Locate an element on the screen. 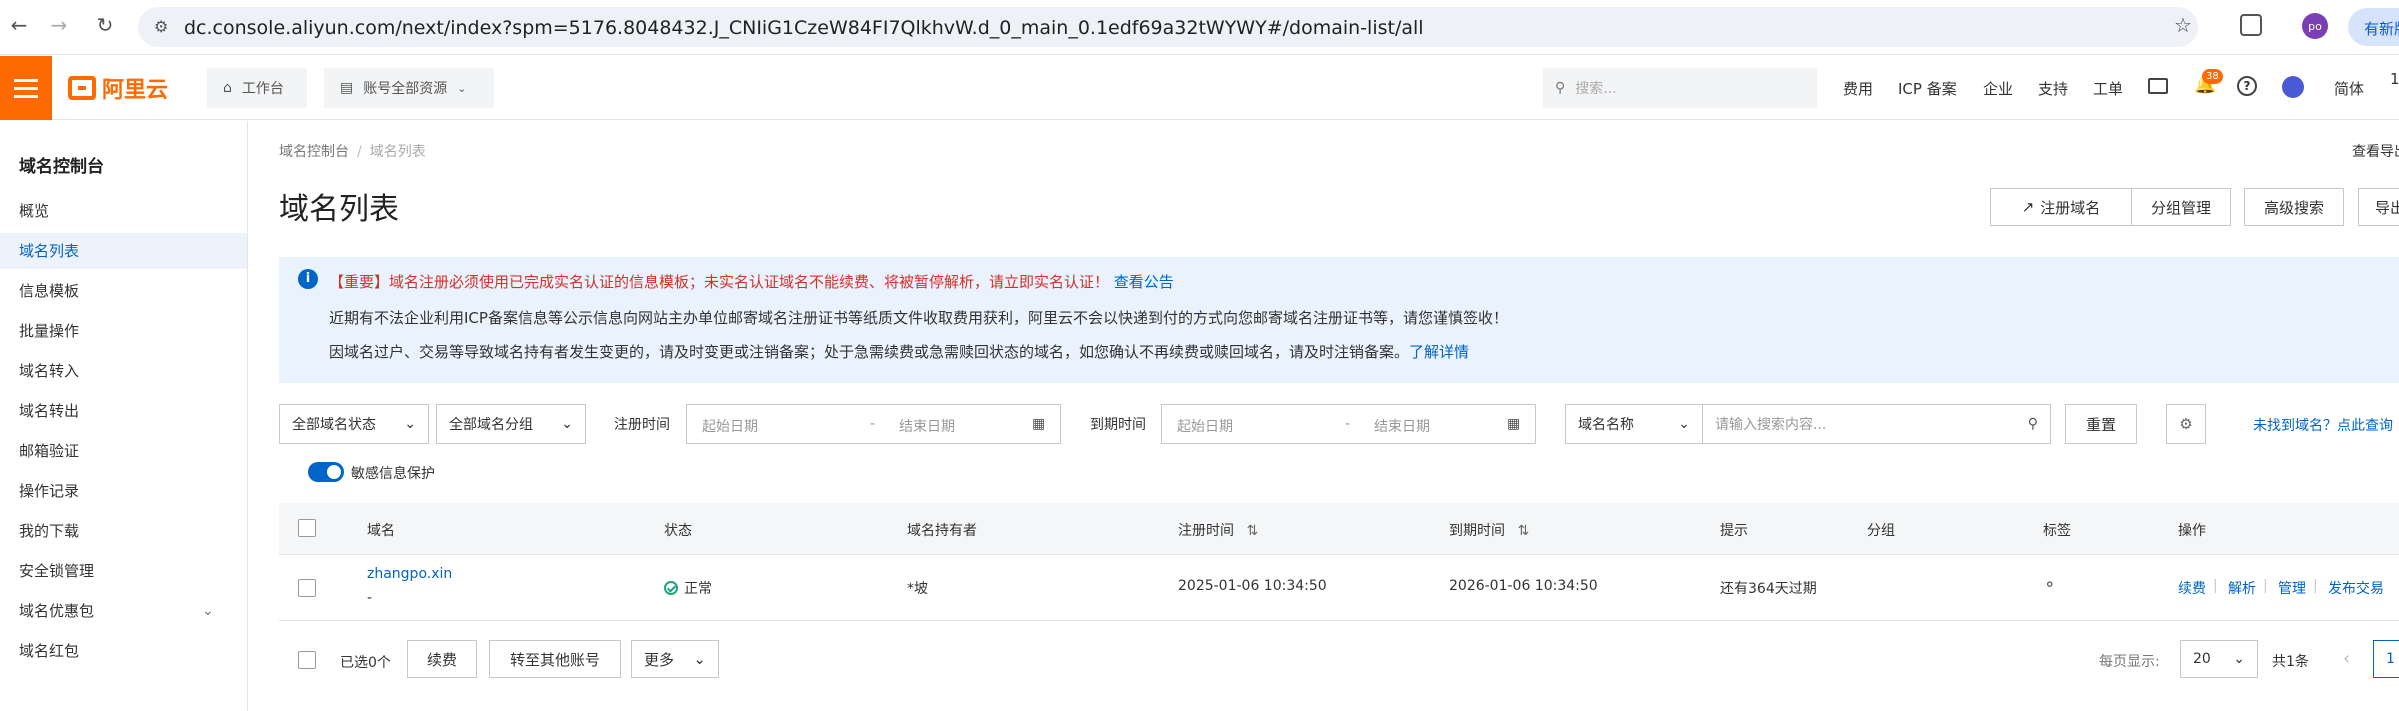 The image size is (2399, 711). reg-time-range-picker: 起始日期 - 结束日期 ▦ is located at coordinates (873, 424).